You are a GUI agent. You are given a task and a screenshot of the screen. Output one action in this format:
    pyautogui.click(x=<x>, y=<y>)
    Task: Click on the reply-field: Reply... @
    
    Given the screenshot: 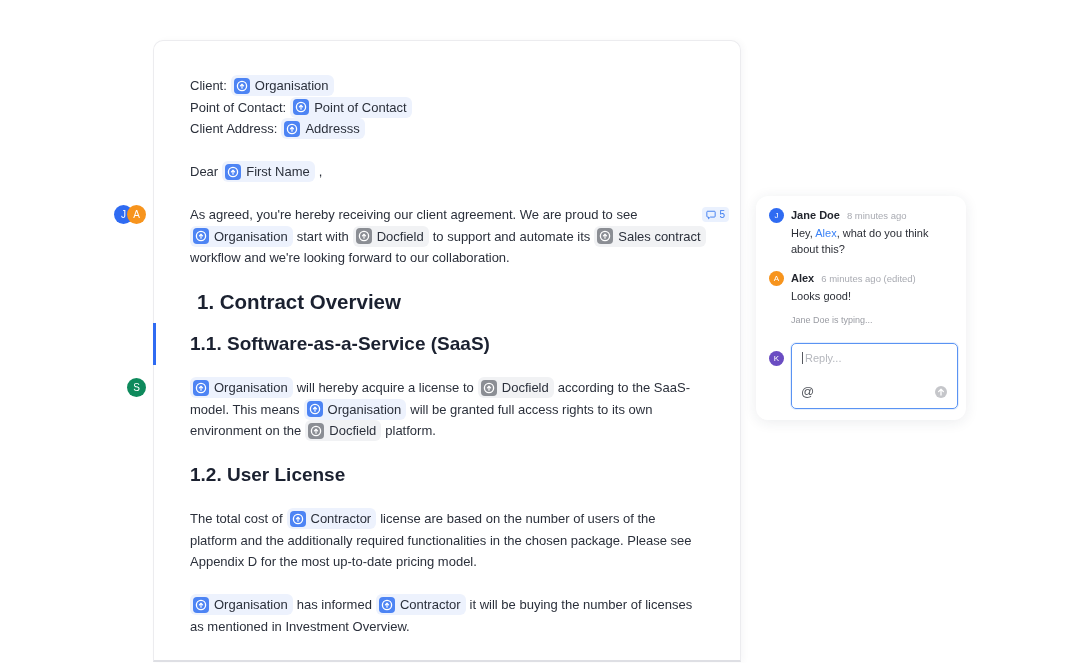 What is the action you would take?
    pyautogui.click(x=874, y=376)
    